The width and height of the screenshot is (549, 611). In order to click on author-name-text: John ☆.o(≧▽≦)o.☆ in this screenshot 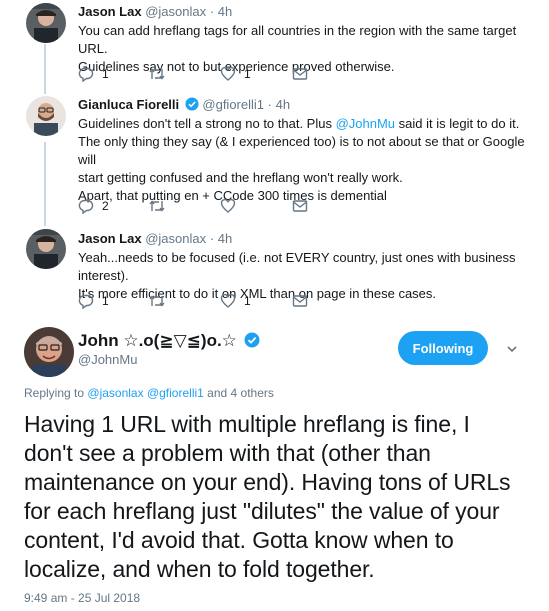, I will do `click(157, 340)`.